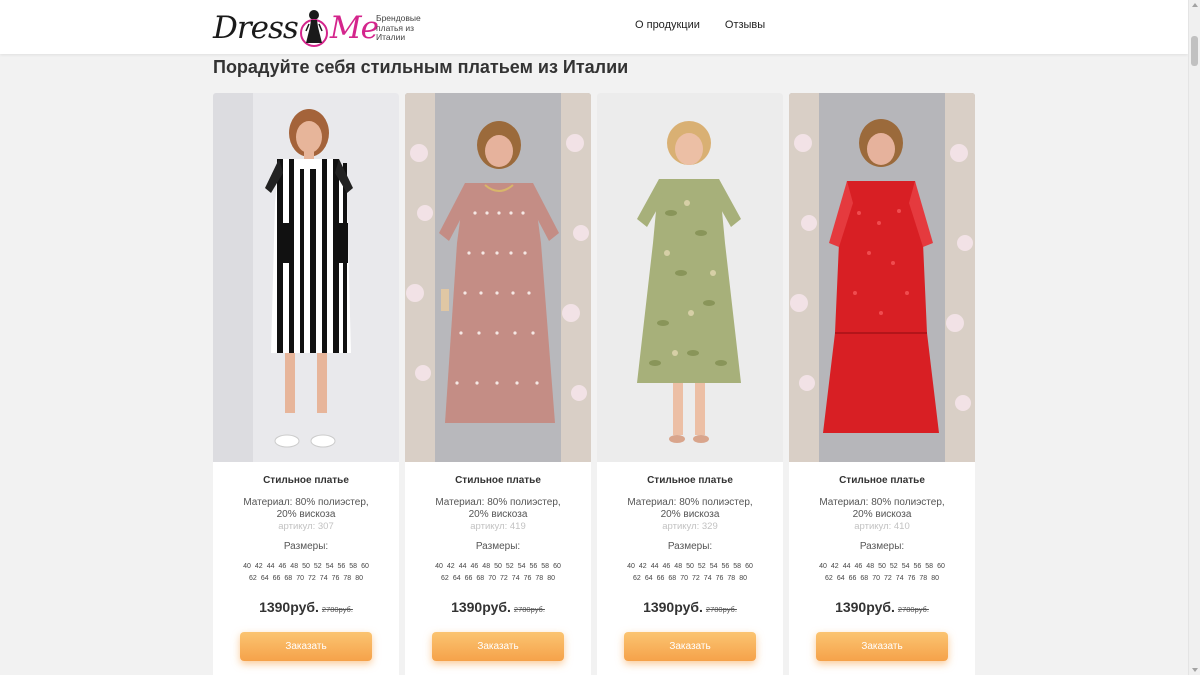  What do you see at coordinates (745, 25) in the screenshot?
I see `nav-item-reviews: Отзывы` at bounding box center [745, 25].